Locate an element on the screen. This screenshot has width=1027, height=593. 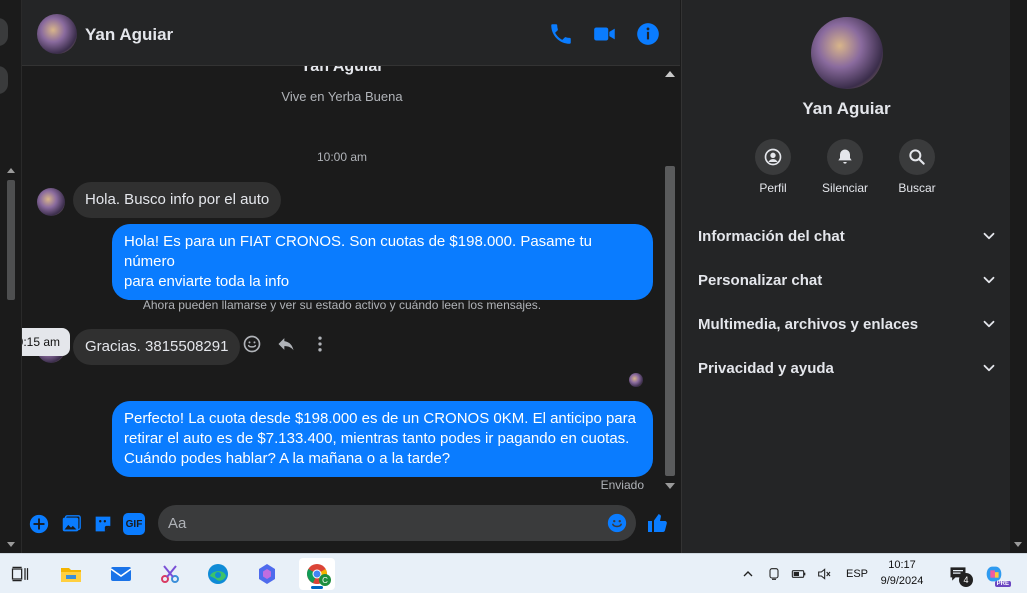
file-explorer-button is located at coordinates (71, 574).